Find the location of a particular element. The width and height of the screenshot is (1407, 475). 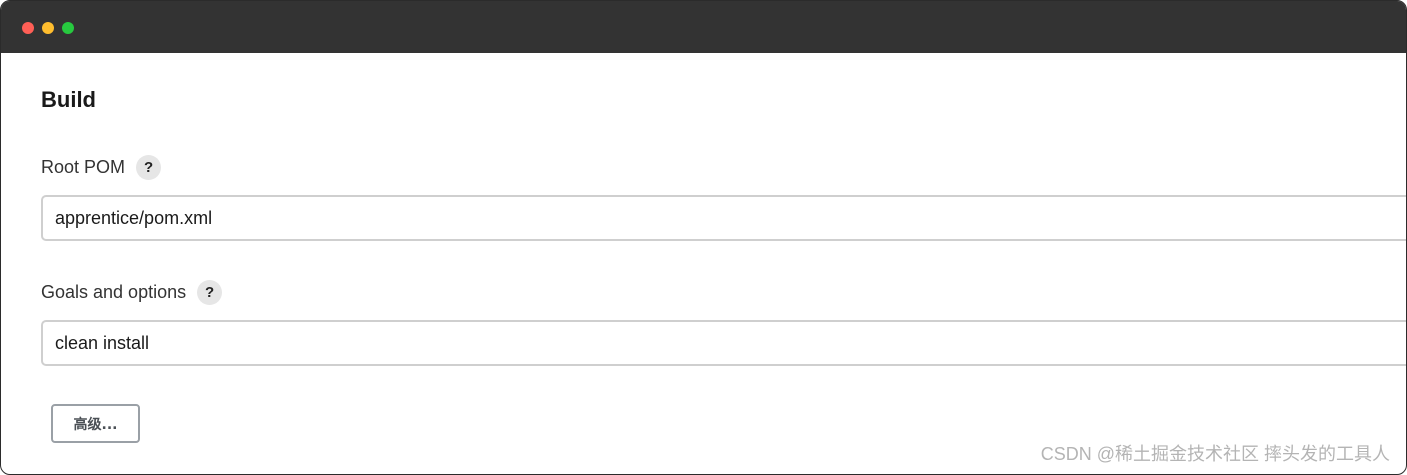

watermark-text: CSDN @稀土掘金技术社区 摔头发的工具人 is located at coordinates (1215, 454).